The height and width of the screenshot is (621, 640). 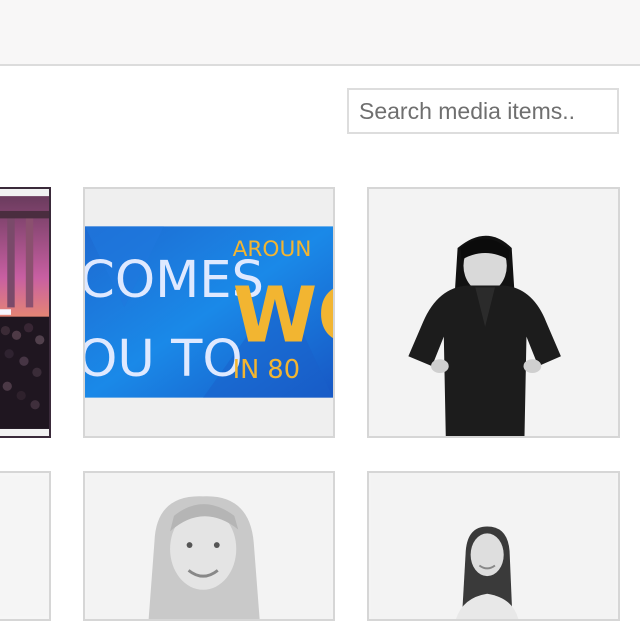 I want to click on partial-image, so click(x=24, y=546).